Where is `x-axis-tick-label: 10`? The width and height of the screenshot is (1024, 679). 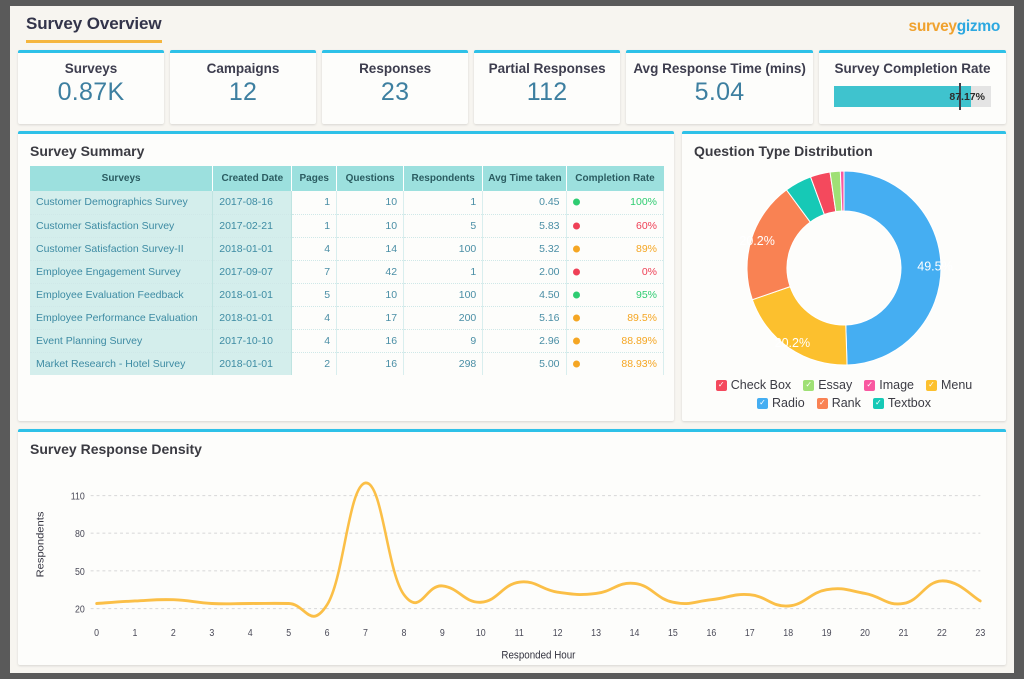 x-axis-tick-label: 10 is located at coordinates (481, 634).